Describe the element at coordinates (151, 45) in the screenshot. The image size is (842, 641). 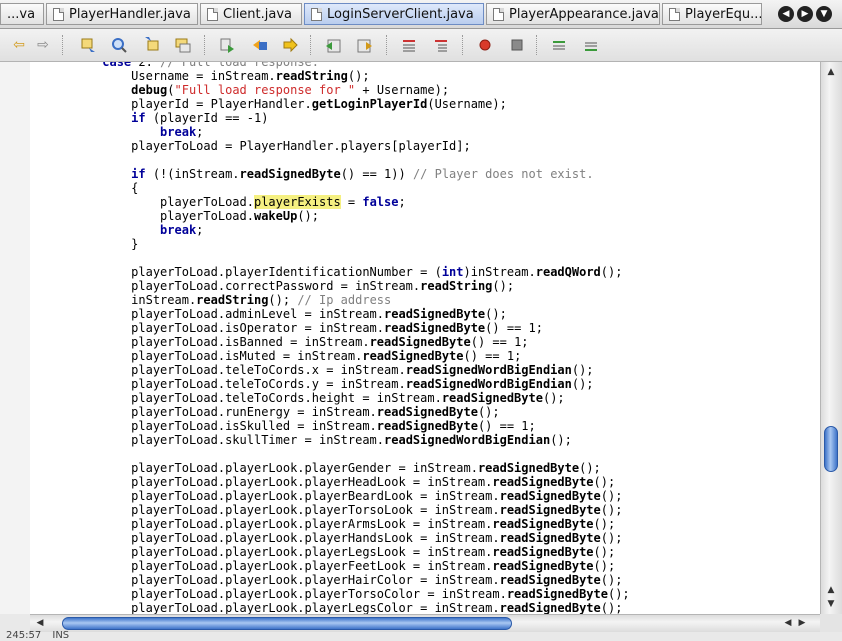
I see `find-next-icon` at that location.